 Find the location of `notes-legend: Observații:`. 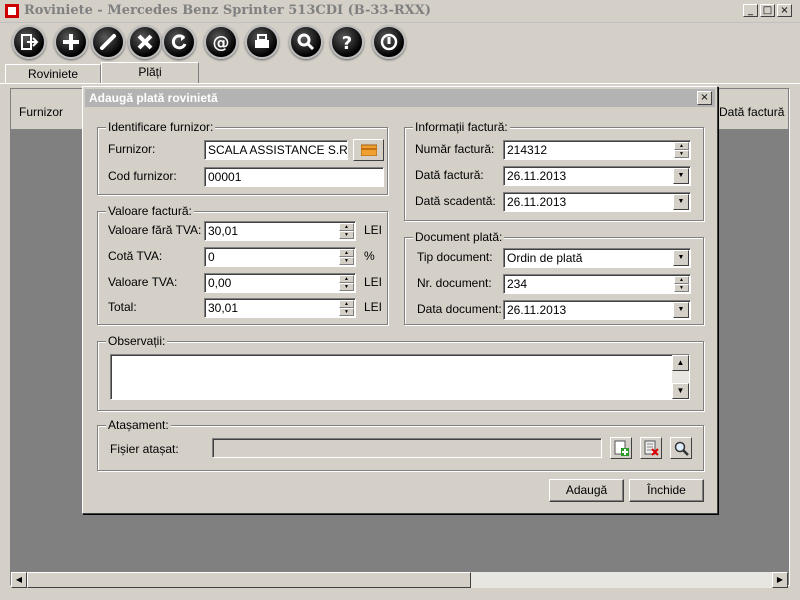

notes-legend: Observații: is located at coordinates (137, 341).